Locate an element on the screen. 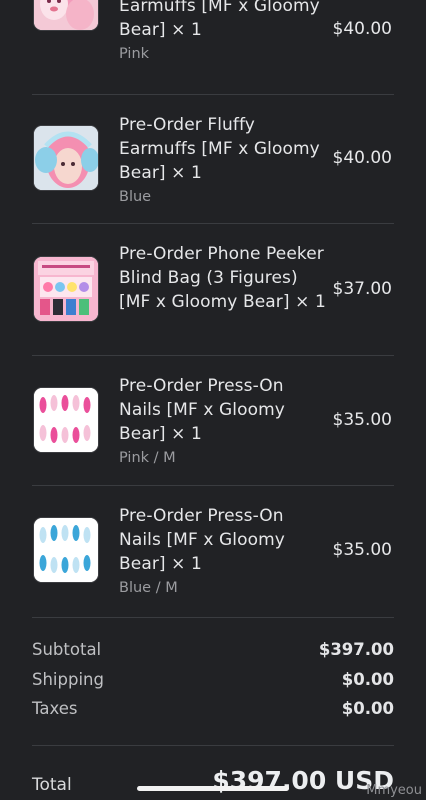  home-indicator is located at coordinates (213, 788).